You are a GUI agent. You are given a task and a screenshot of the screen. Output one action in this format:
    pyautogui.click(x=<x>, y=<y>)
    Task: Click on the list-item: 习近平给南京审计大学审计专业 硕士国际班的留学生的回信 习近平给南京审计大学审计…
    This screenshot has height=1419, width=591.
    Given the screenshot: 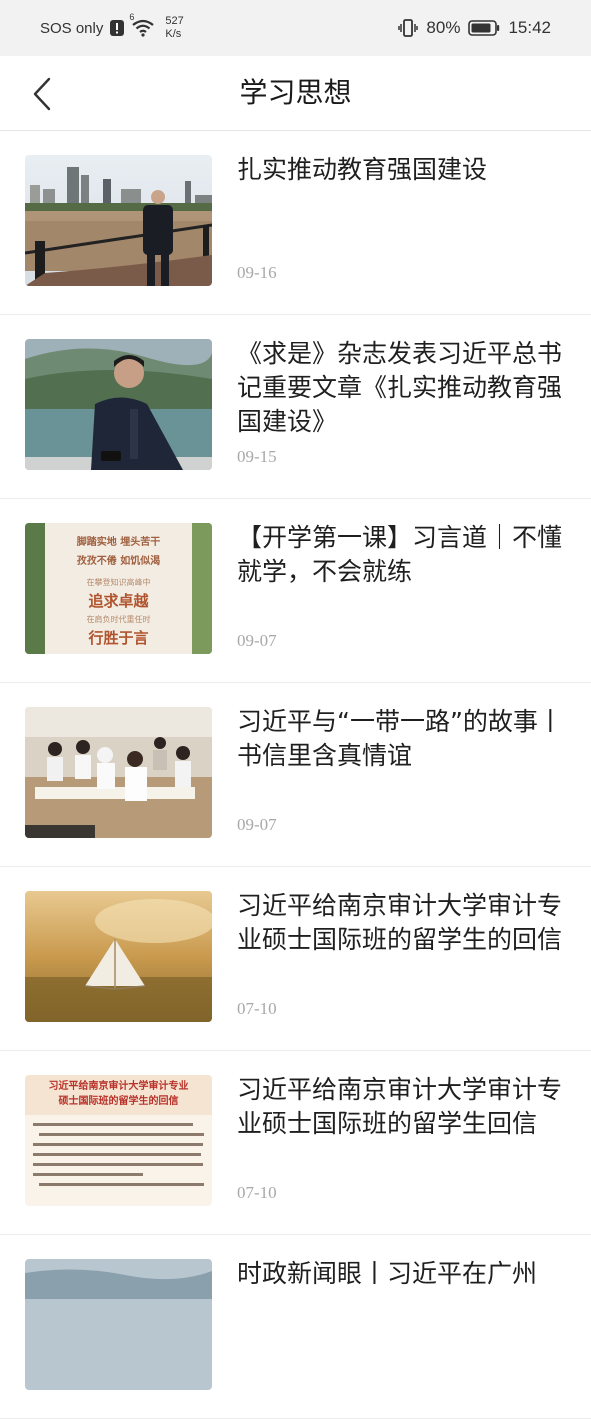 What is the action you would take?
    pyautogui.click(x=295, y=1143)
    